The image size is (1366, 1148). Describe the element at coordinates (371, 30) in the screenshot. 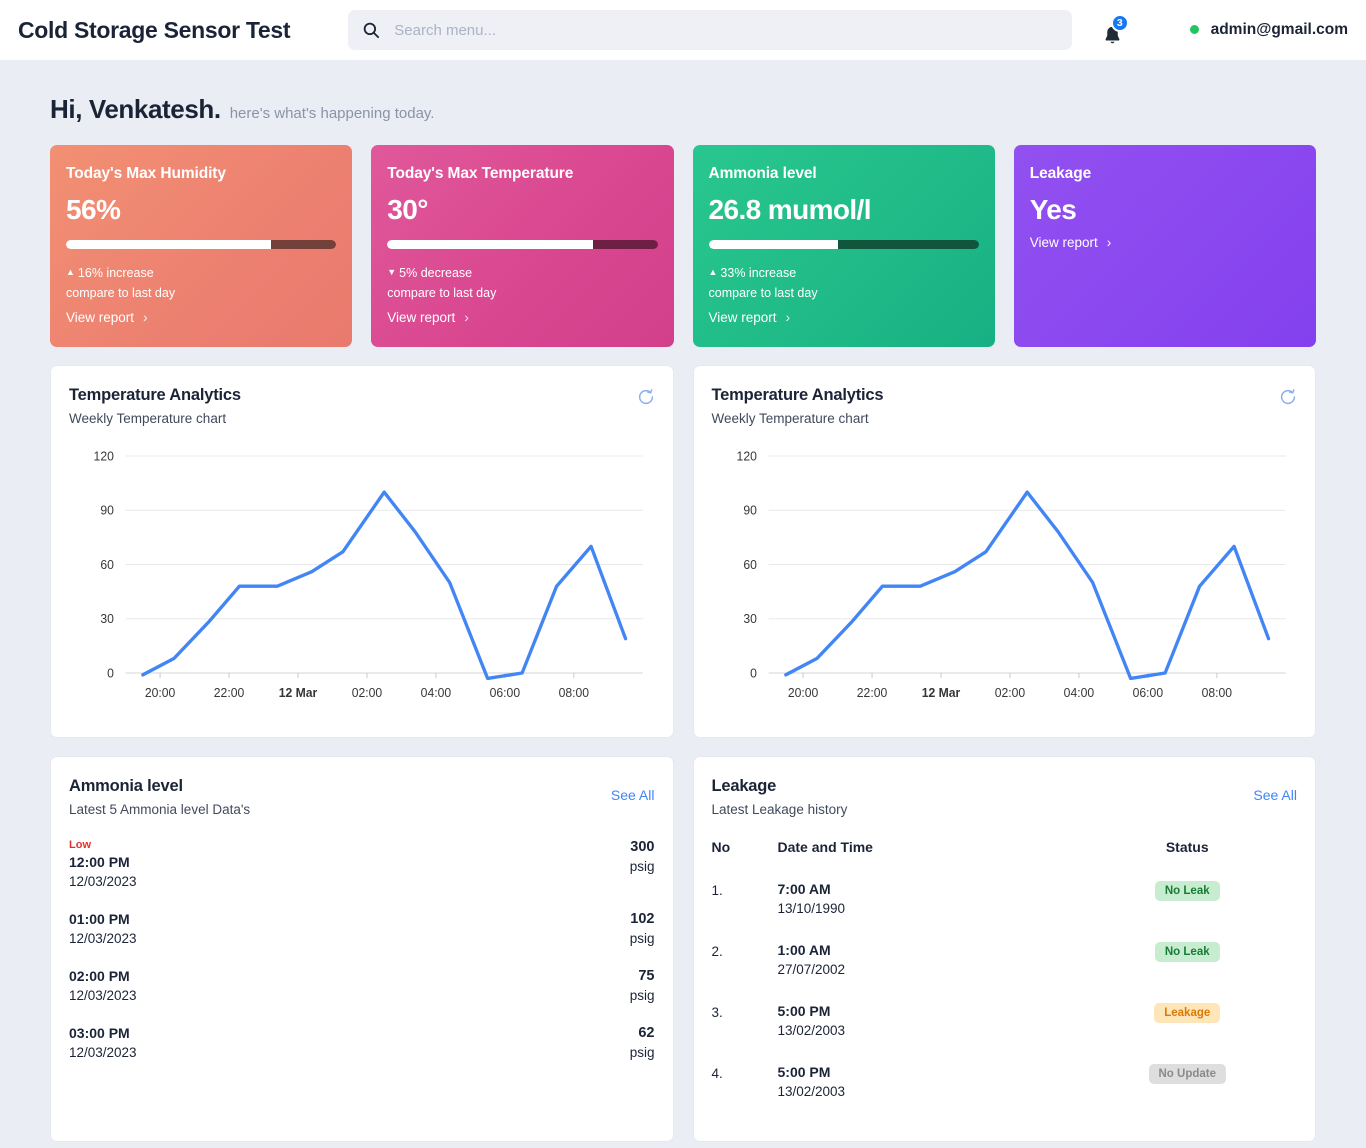

I see `search-icon` at that location.